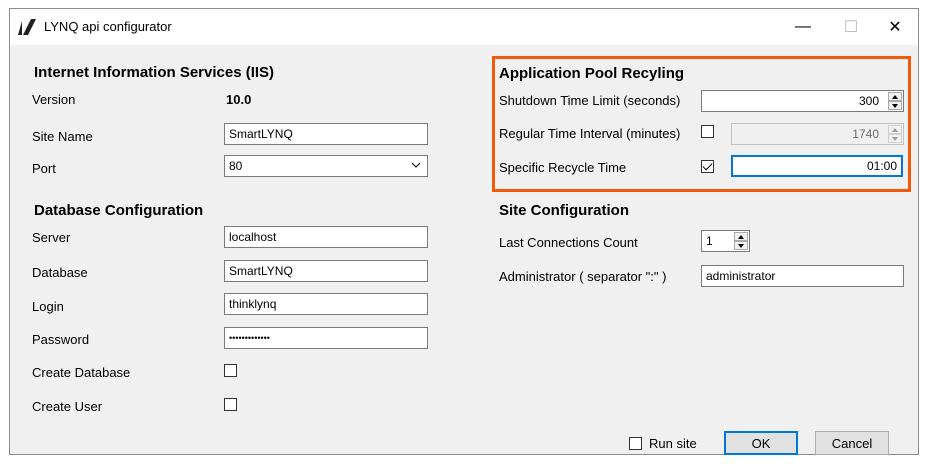 This screenshot has width=936, height=464. What do you see at coordinates (707, 166) in the screenshot?
I see `specific-recycle-checkbox` at bounding box center [707, 166].